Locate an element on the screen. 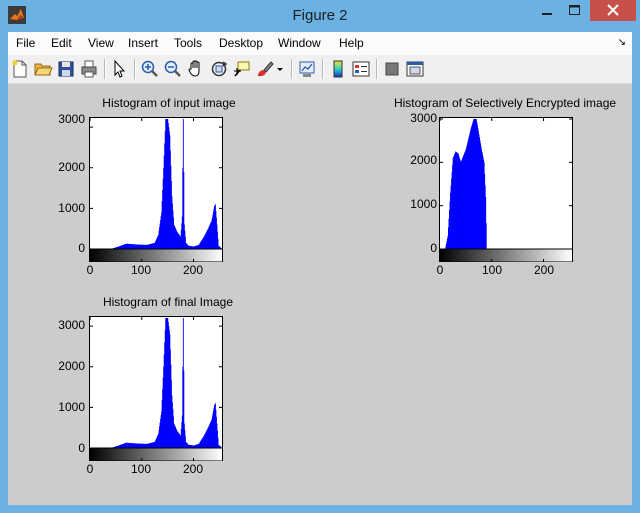 This screenshot has height=513, width=640. dock-arrow-icon: ↘ is located at coordinates (622, 42).